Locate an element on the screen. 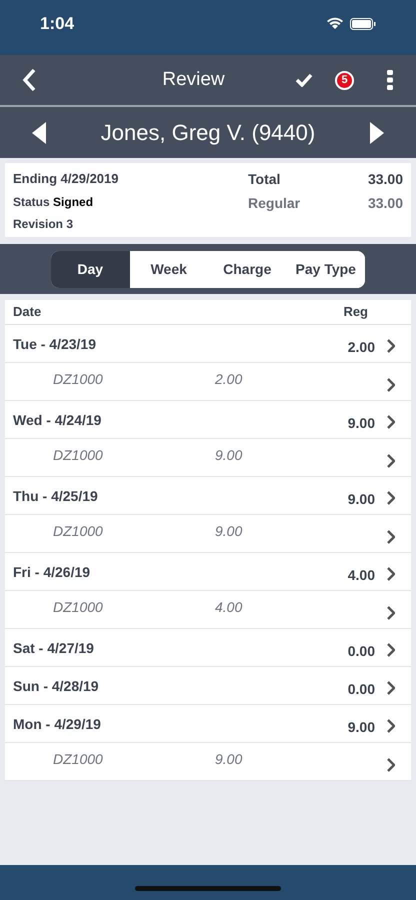 Image resolution: width=416 pixels, height=900 pixels. approve-button is located at coordinates (305, 80).